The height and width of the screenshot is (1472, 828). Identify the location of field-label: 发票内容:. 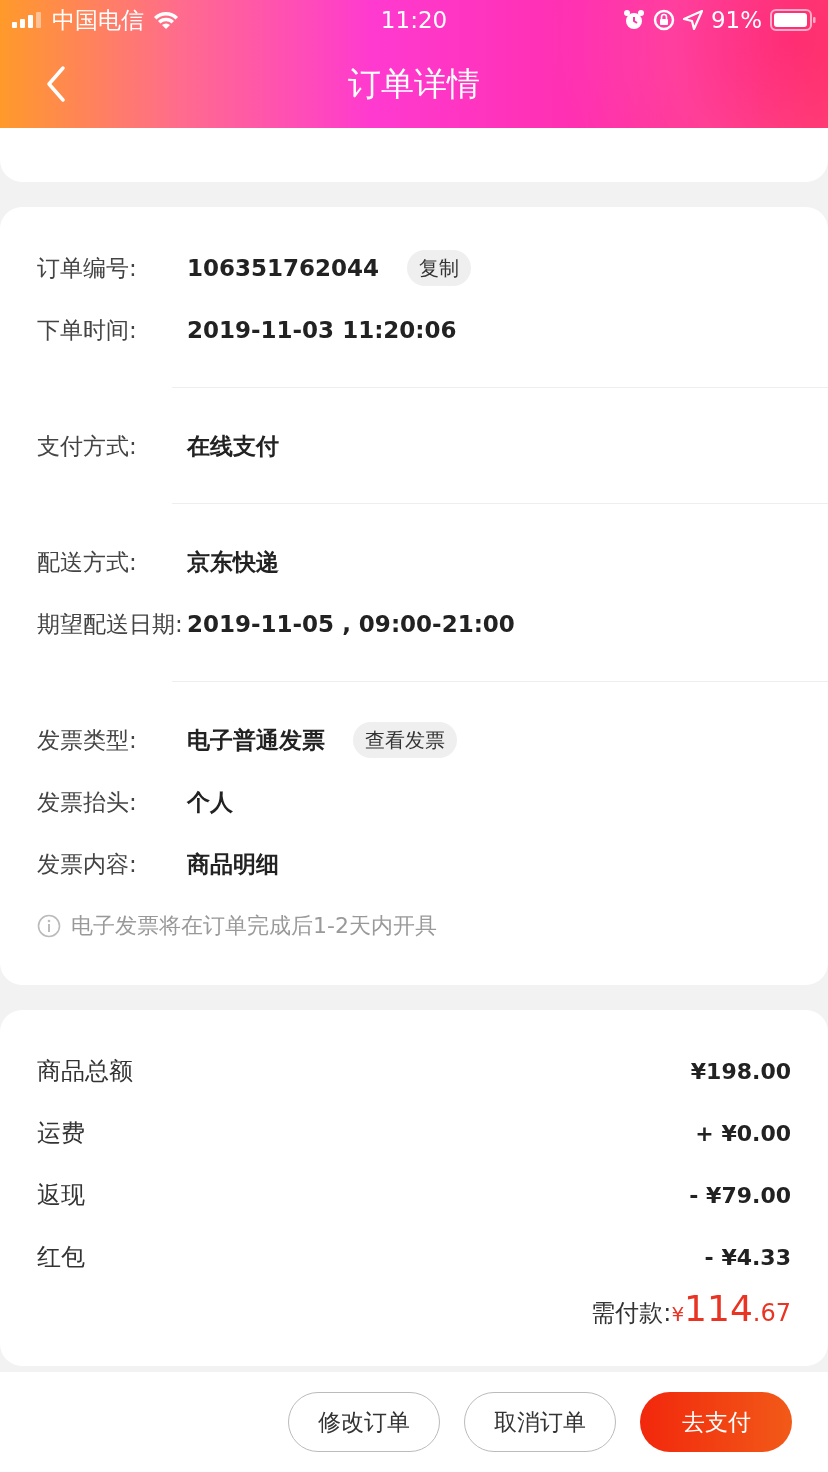
(87, 864).